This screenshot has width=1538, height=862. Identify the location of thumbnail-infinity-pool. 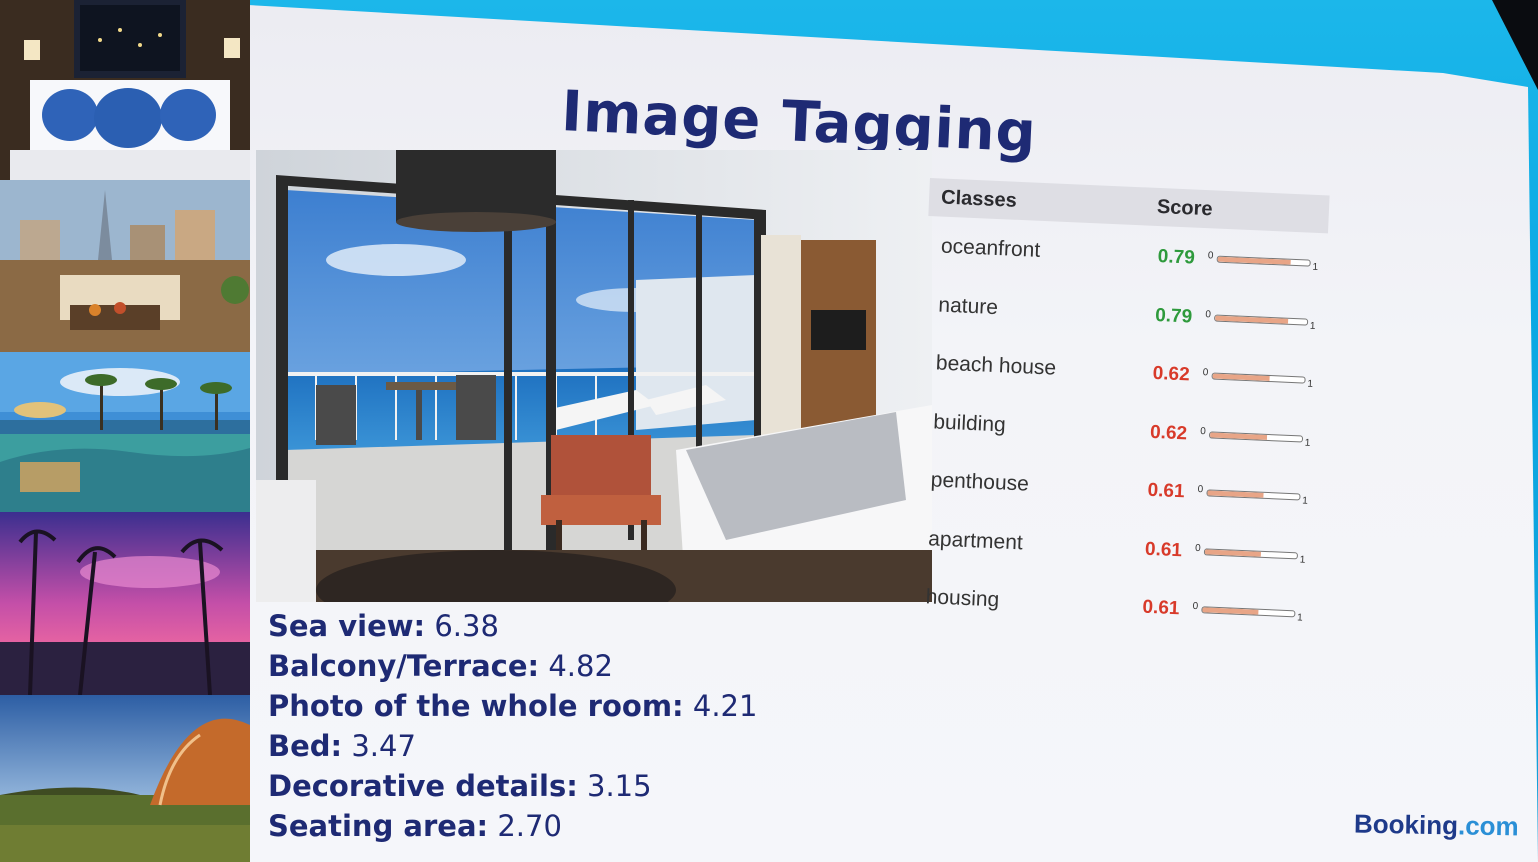
(125, 432).